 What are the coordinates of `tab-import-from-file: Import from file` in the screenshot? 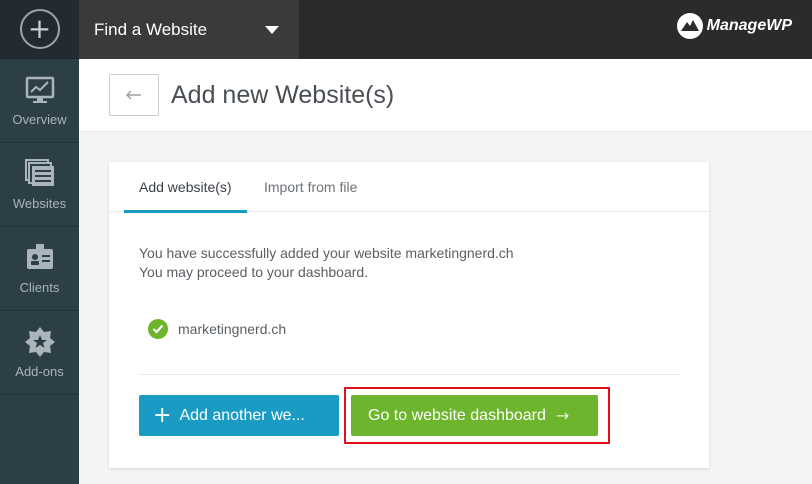 It's located at (310, 187).